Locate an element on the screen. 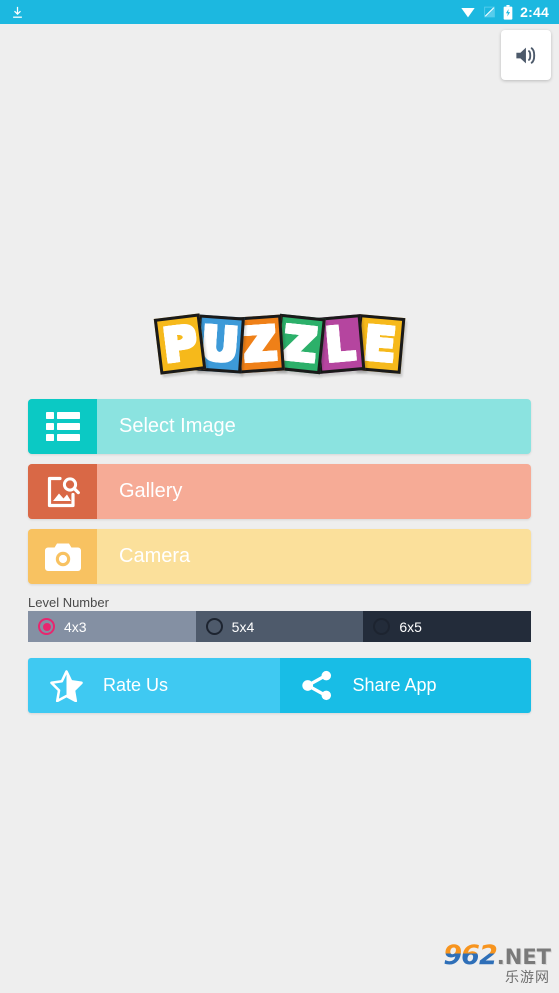 The image size is (559, 993). share-icon is located at coordinates (316, 685).